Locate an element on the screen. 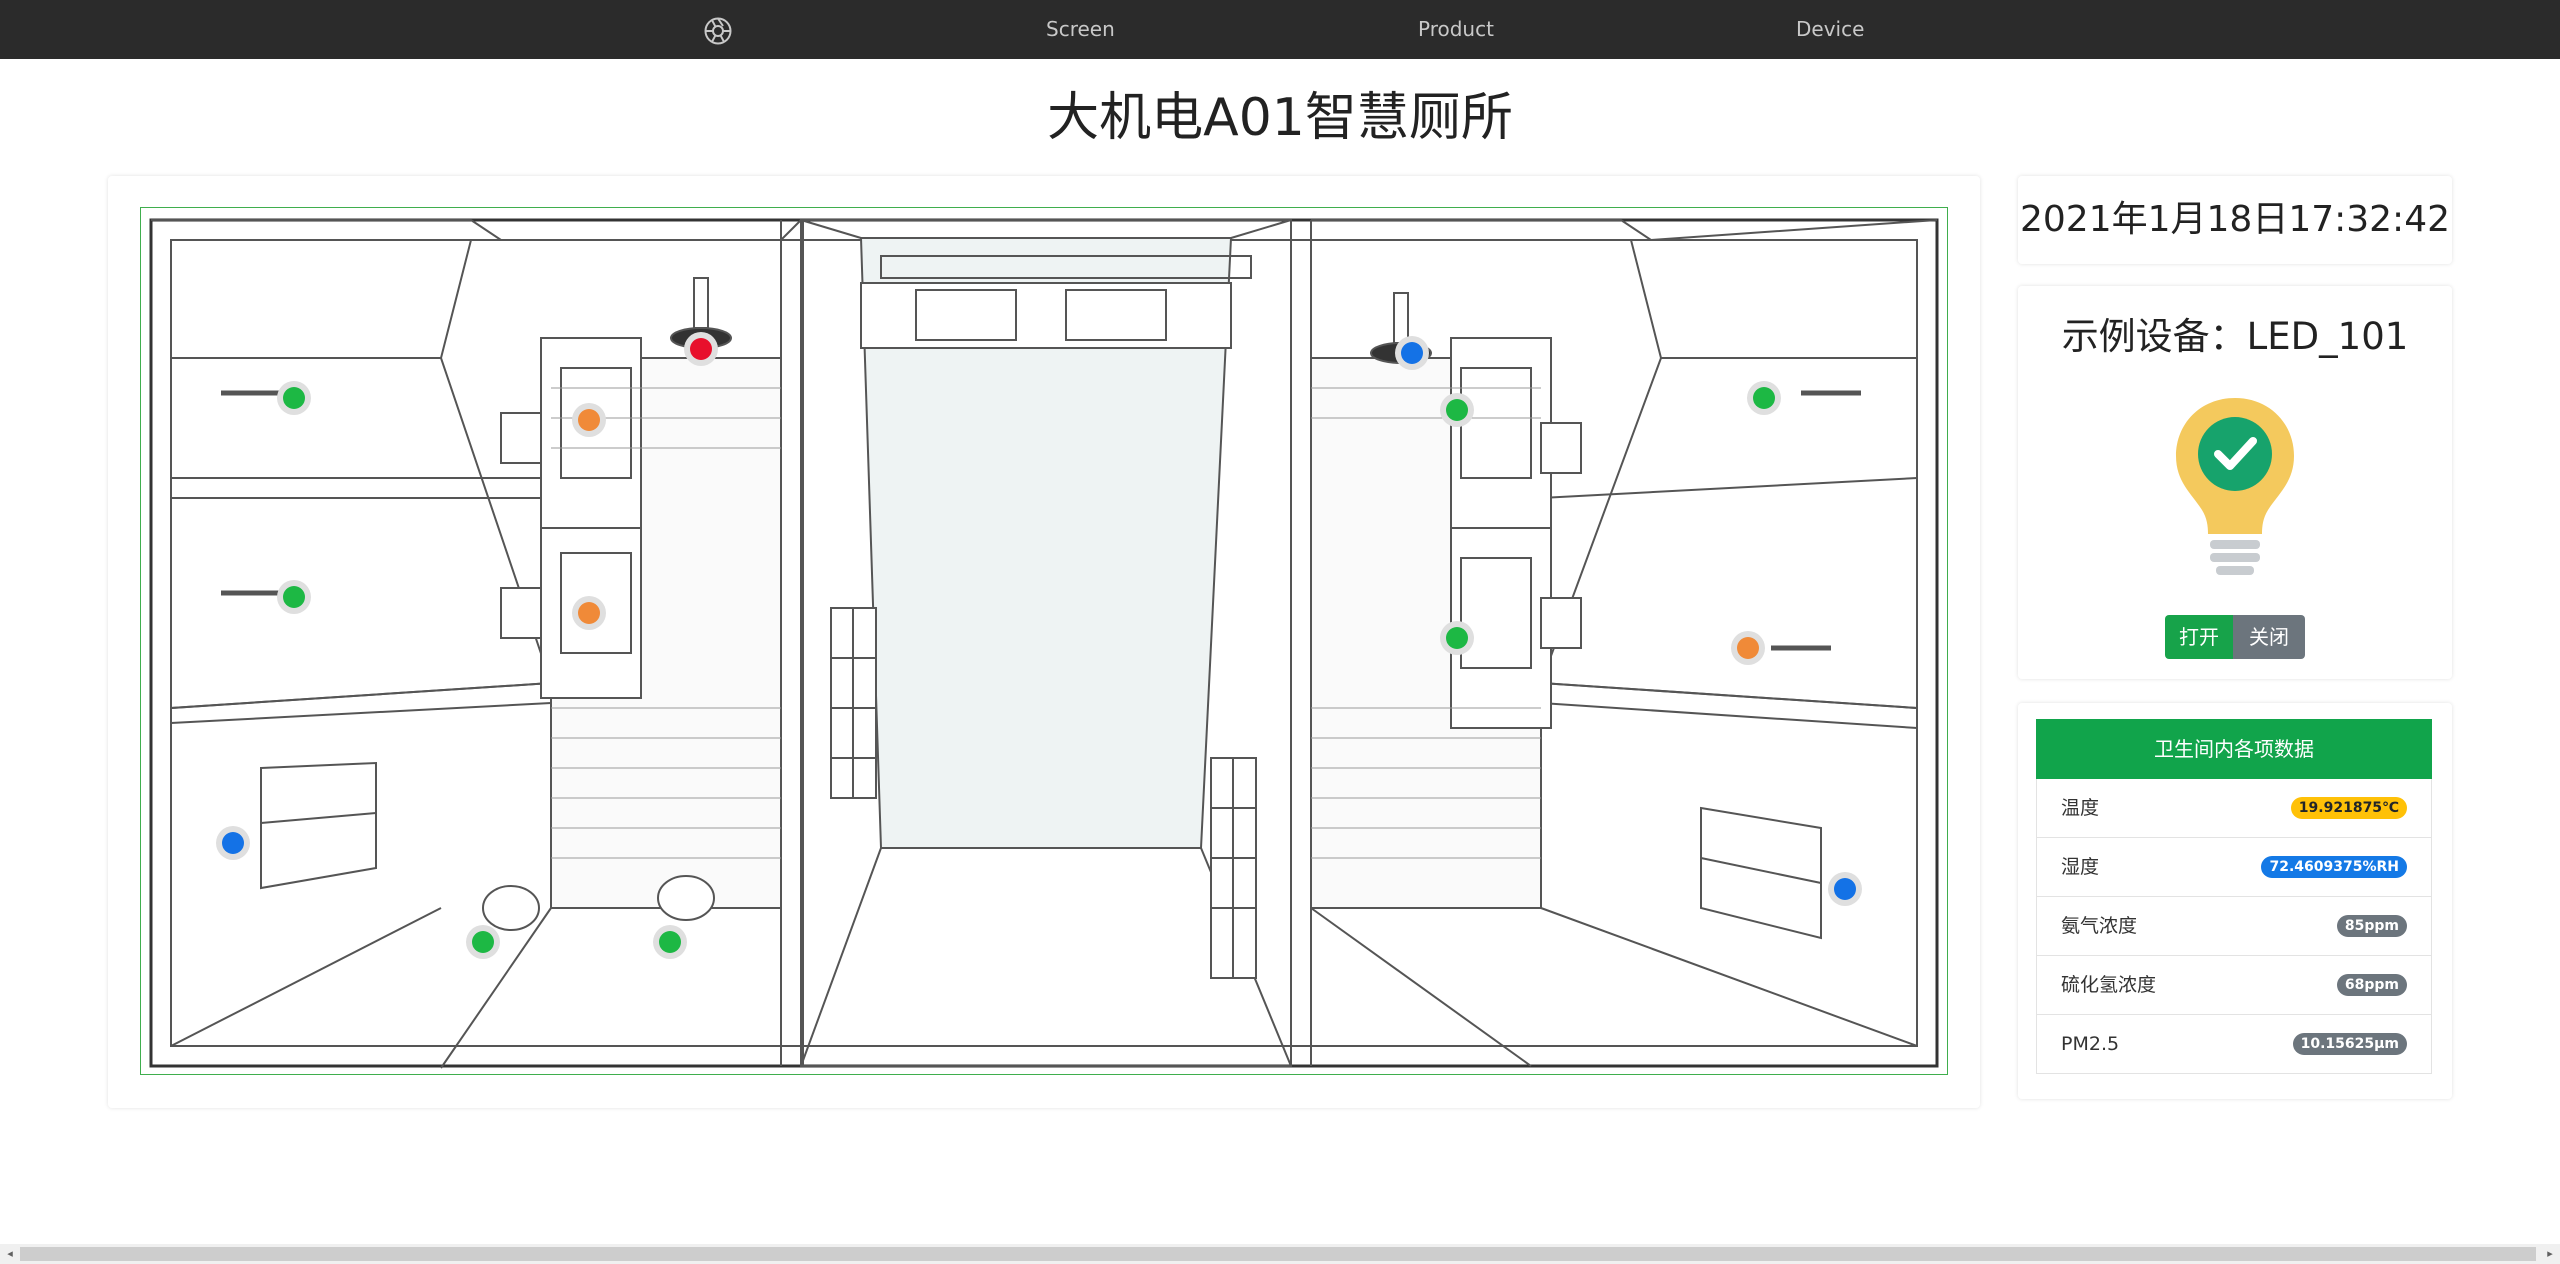 The image size is (2560, 1264). sensor-right-stall-1-toilet is located at coordinates (1457, 410).